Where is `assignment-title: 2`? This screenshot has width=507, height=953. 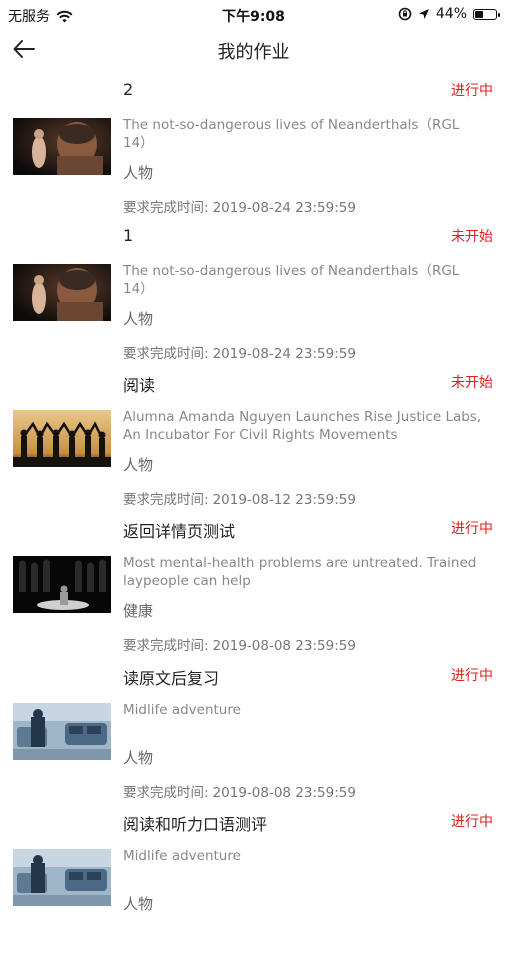 assignment-title: 2 is located at coordinates (128, 89).